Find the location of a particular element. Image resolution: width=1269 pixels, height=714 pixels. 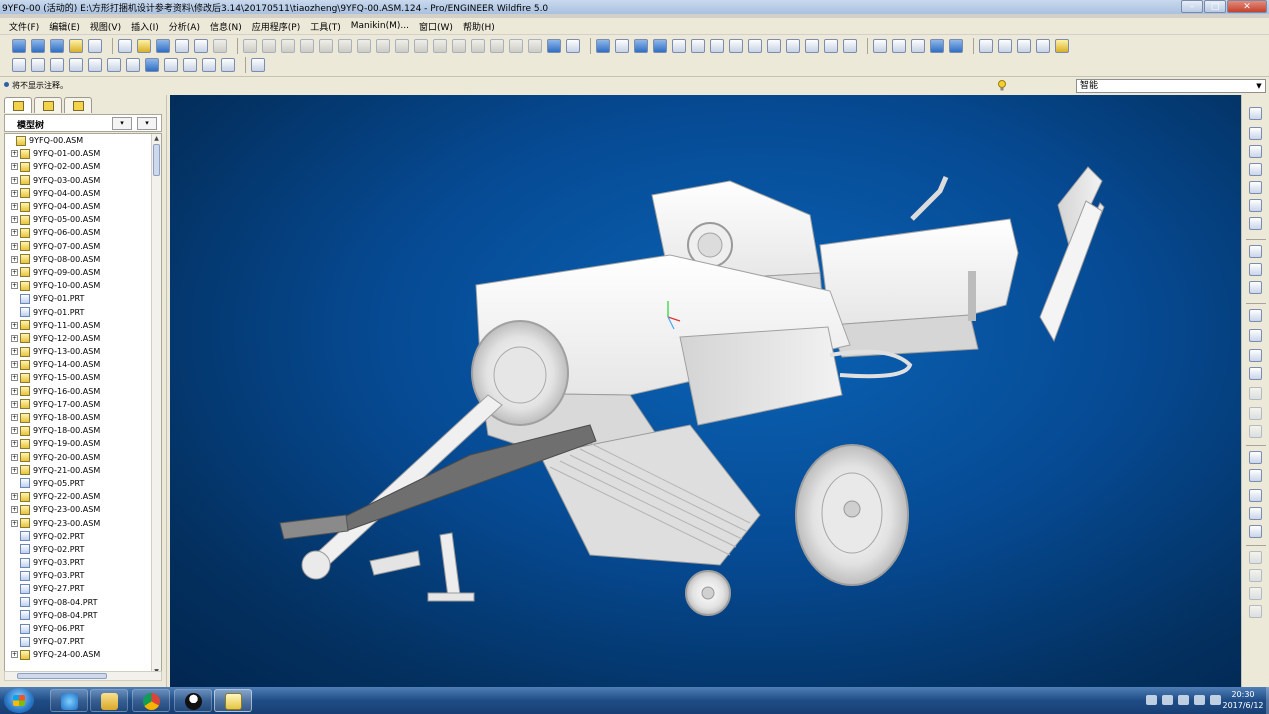

minimize-button: – is located at coordinates (1192, 6).